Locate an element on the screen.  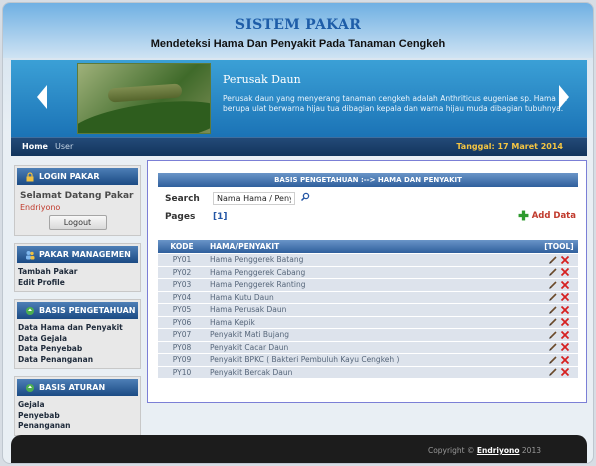
row-nama: Hama Penggerek Ranting is located at coordinates (373, 285).